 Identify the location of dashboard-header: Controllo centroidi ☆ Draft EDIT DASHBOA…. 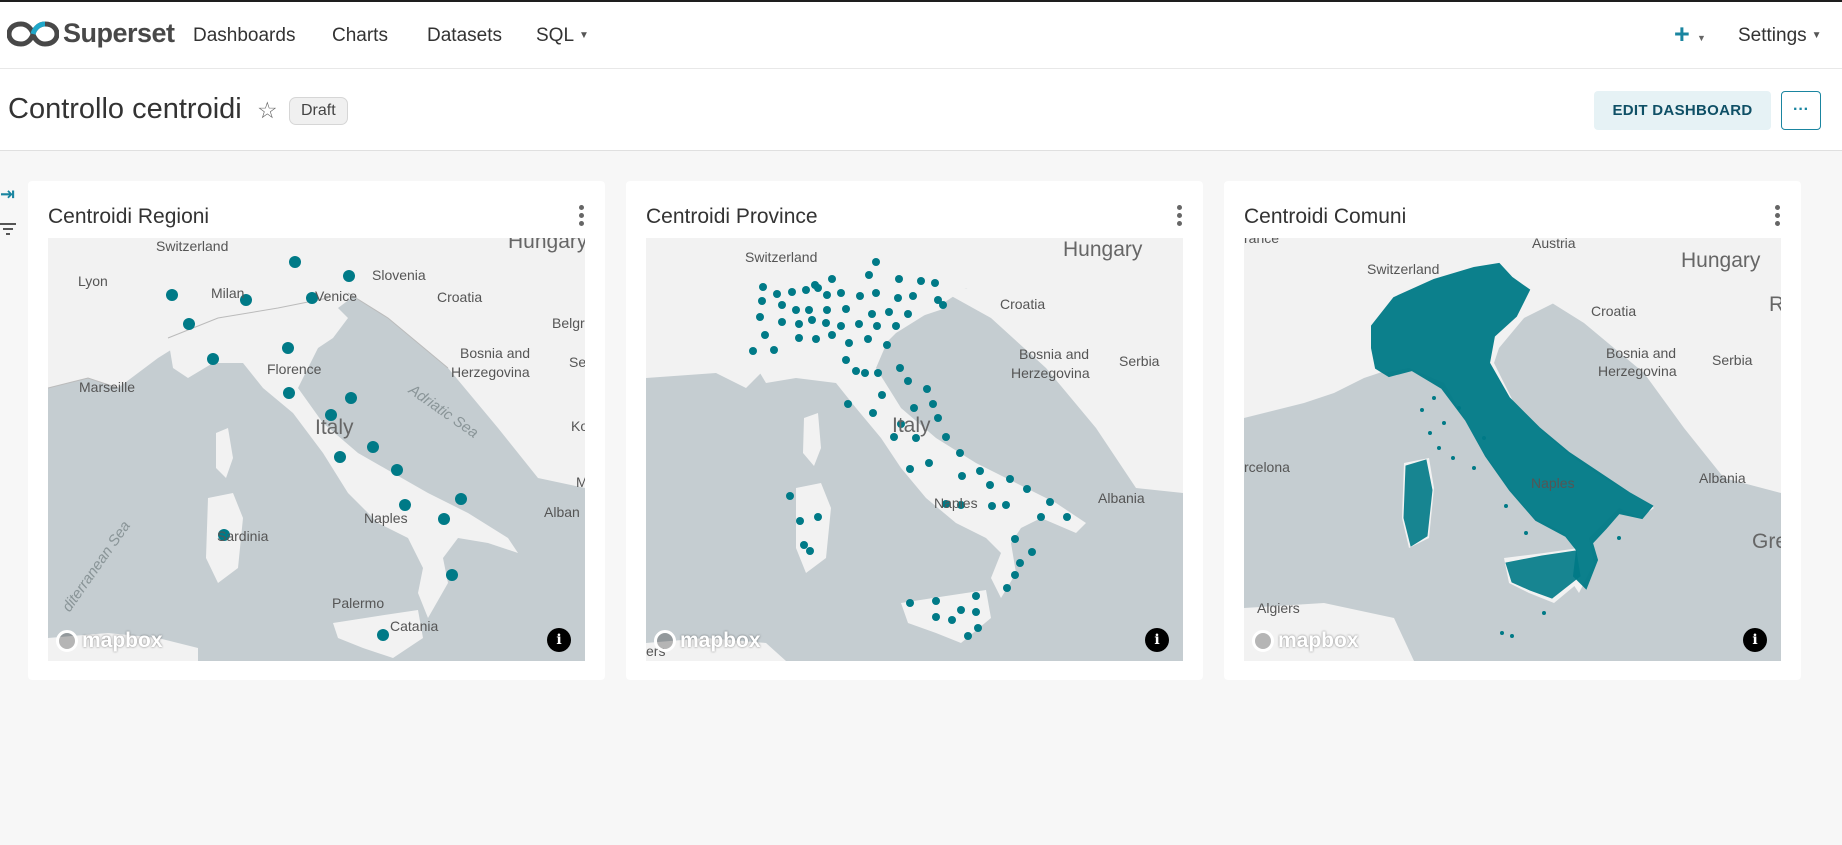
(921, 110).